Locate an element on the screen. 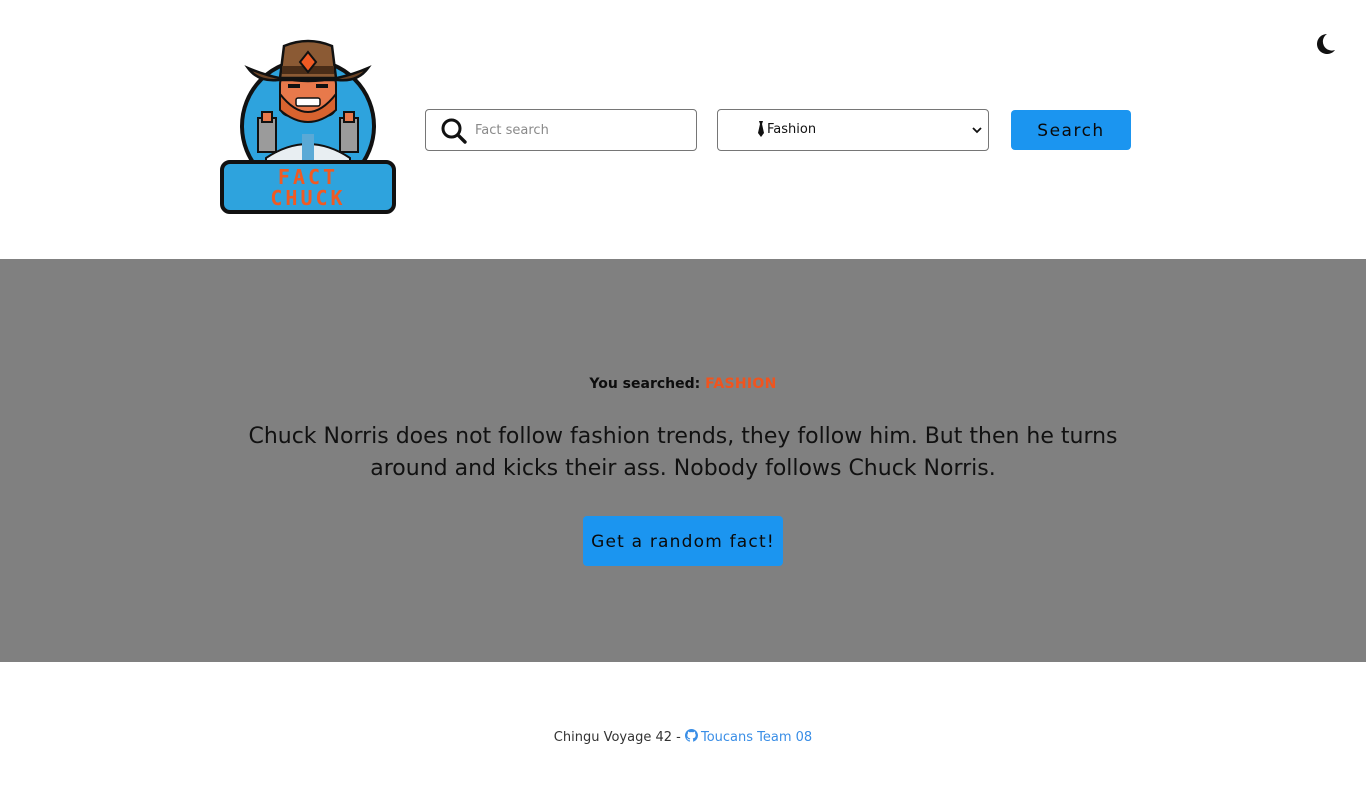 The image size is (1366, 811). fact-chuck-logo: FACT CHUCK is located at coordinates (308, 127).